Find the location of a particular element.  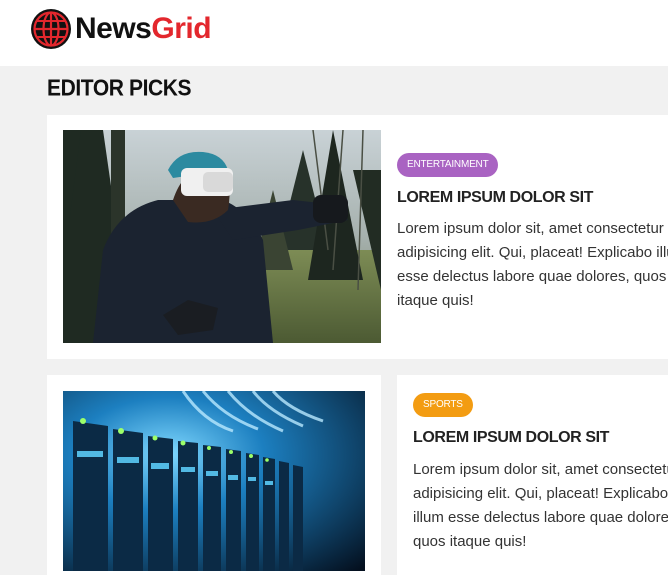

site-header: NewsGrid is located at coordinates (334, 33).